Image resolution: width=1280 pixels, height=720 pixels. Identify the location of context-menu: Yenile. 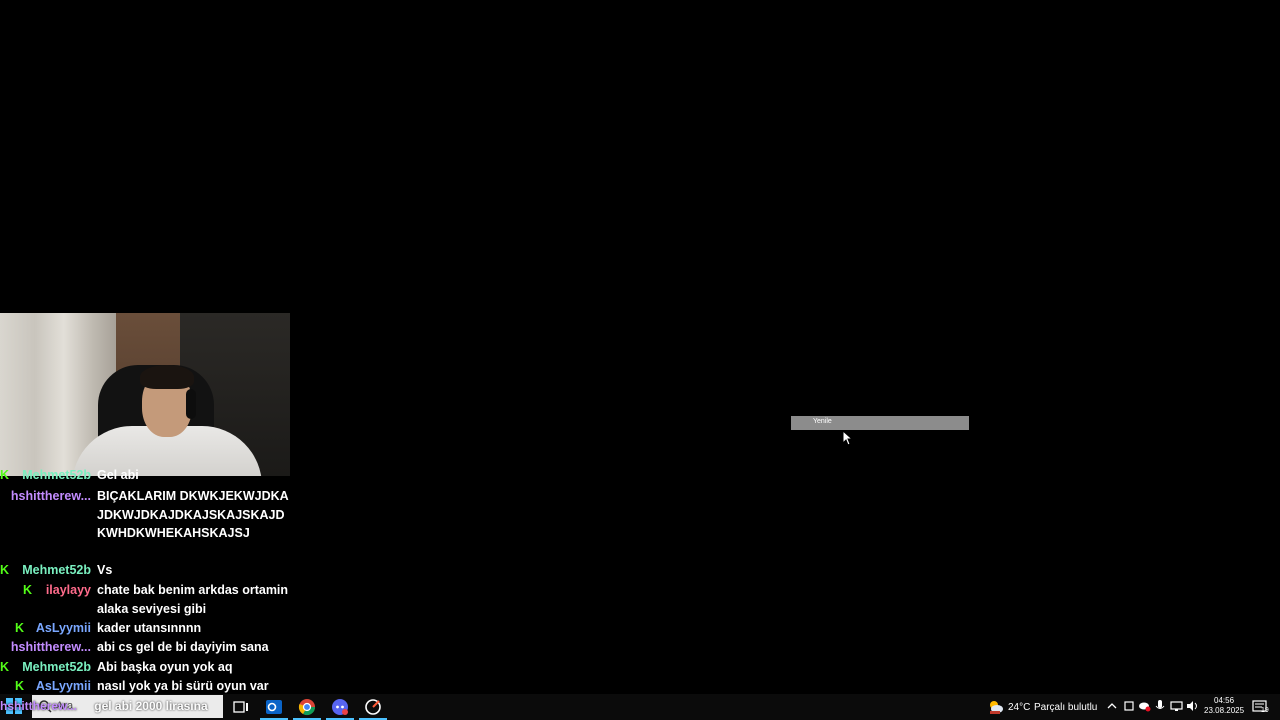
(880, 423).